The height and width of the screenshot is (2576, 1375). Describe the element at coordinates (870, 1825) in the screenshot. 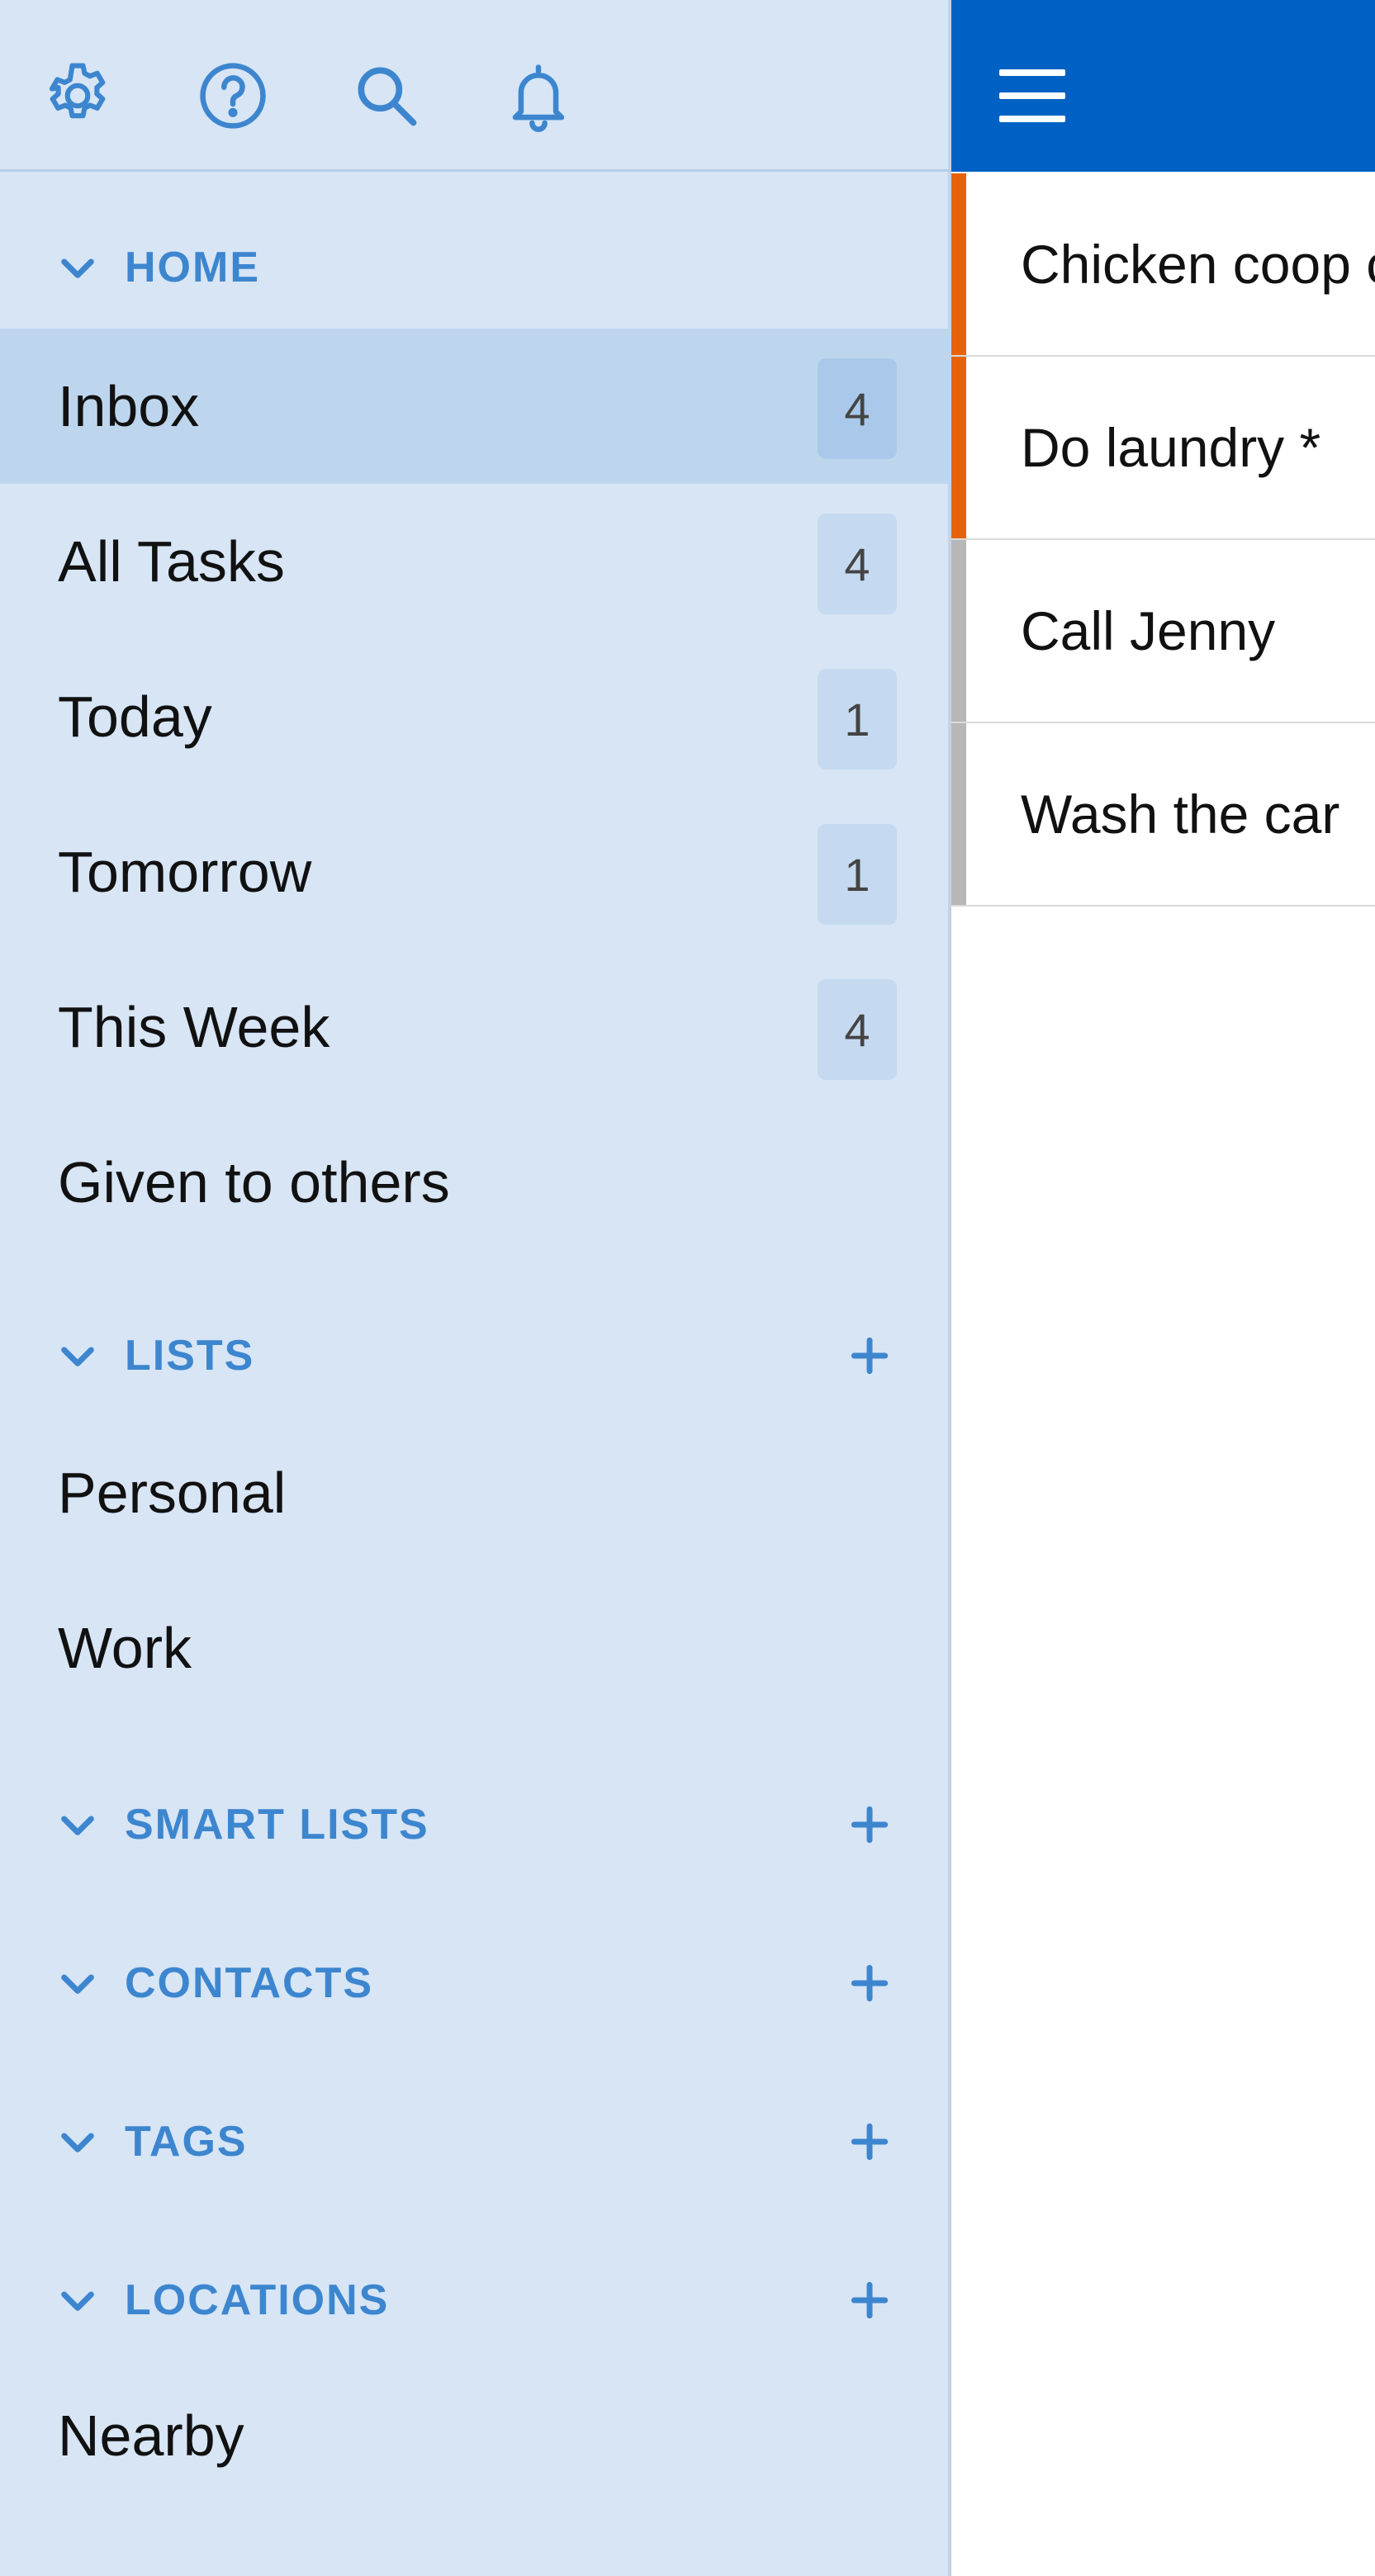

I see `add-smart-list-icon` at that location.